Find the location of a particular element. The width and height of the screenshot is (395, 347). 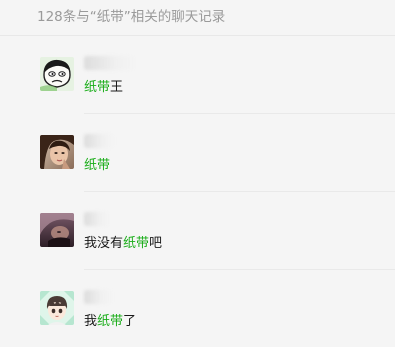

message-snippet: 我没有纸带吧 is located at coordinates (123, 243).